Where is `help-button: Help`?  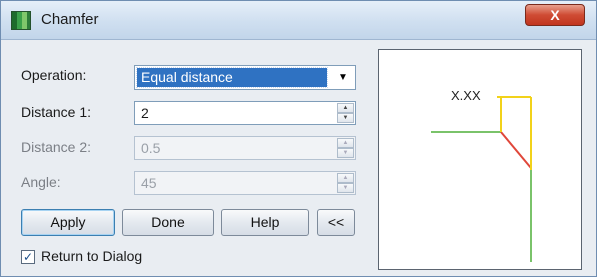
help-button: Help is located at coordinates (265, 222).